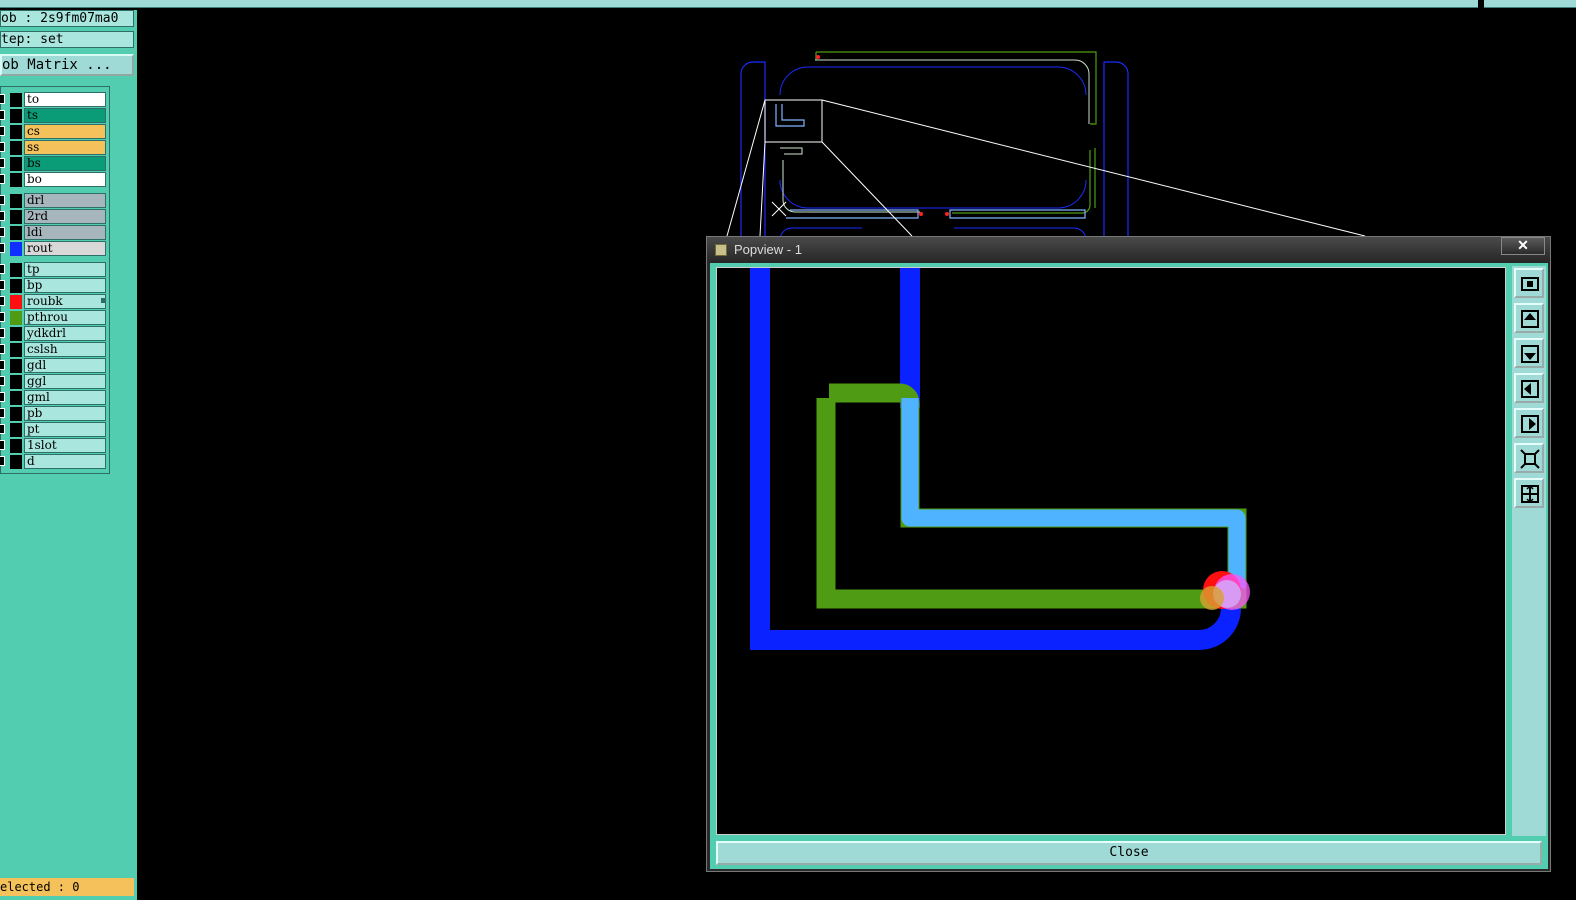 The width and height of the screenshot is (1576, 900). What do you see at coordinates (1529, 423) in the screenshot?
I see `pan-right-button` at bounding box center [1529, 423].